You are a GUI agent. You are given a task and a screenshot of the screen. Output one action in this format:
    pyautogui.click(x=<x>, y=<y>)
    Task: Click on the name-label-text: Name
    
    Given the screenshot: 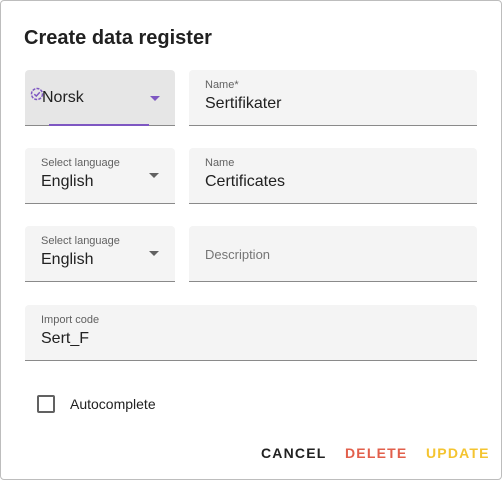 What is the action you would take?
    pyautogui.click(x=220, y=85)
    